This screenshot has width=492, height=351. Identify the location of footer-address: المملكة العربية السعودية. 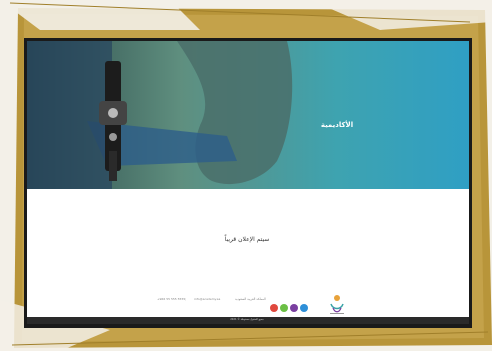
(250, 299).